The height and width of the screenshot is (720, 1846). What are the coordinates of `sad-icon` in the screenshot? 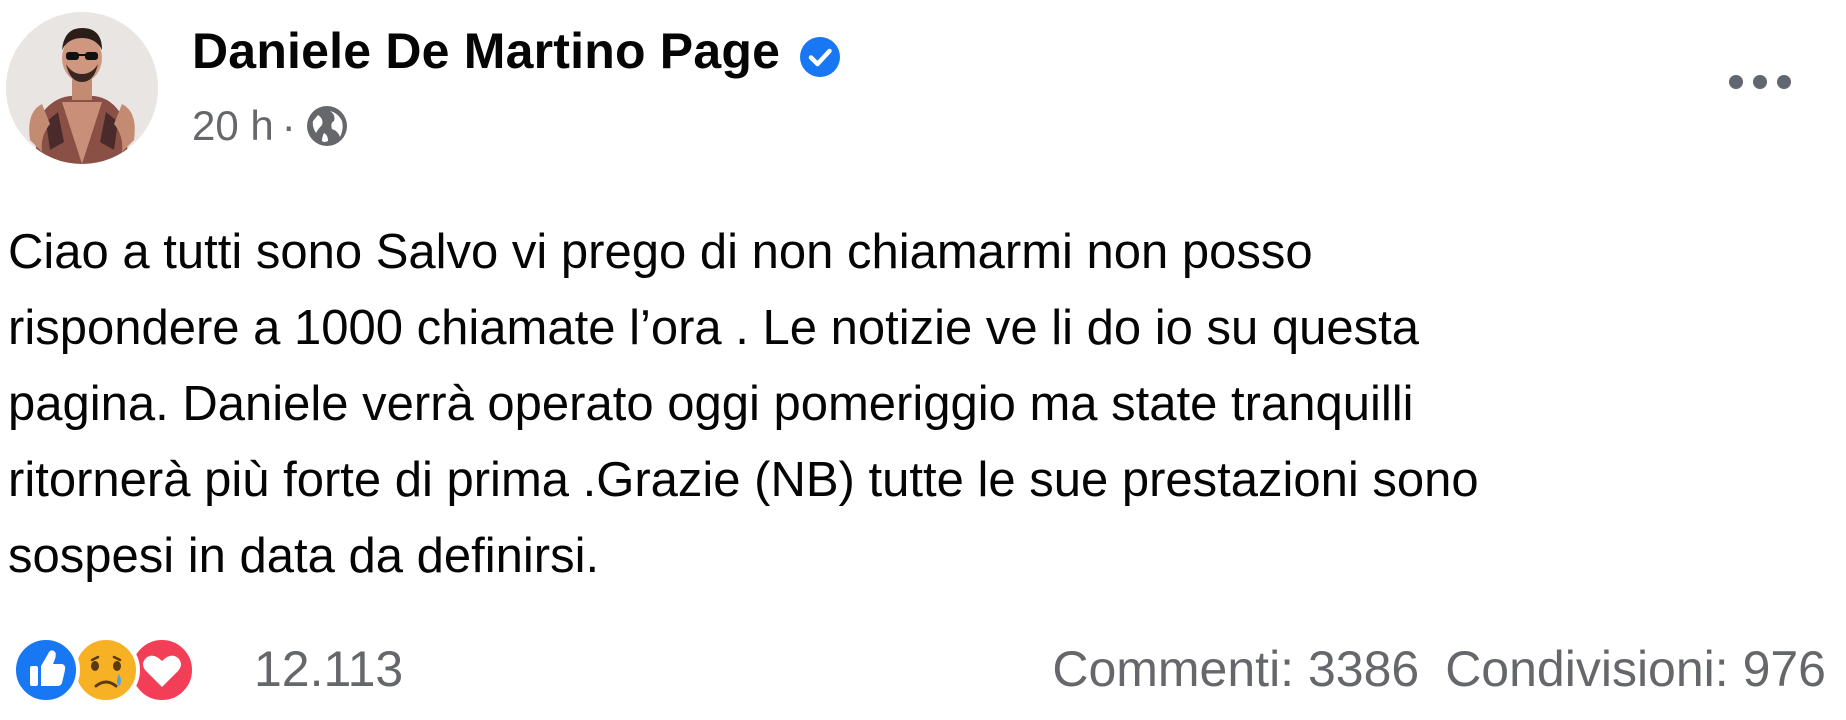 It's located at (106, 670).